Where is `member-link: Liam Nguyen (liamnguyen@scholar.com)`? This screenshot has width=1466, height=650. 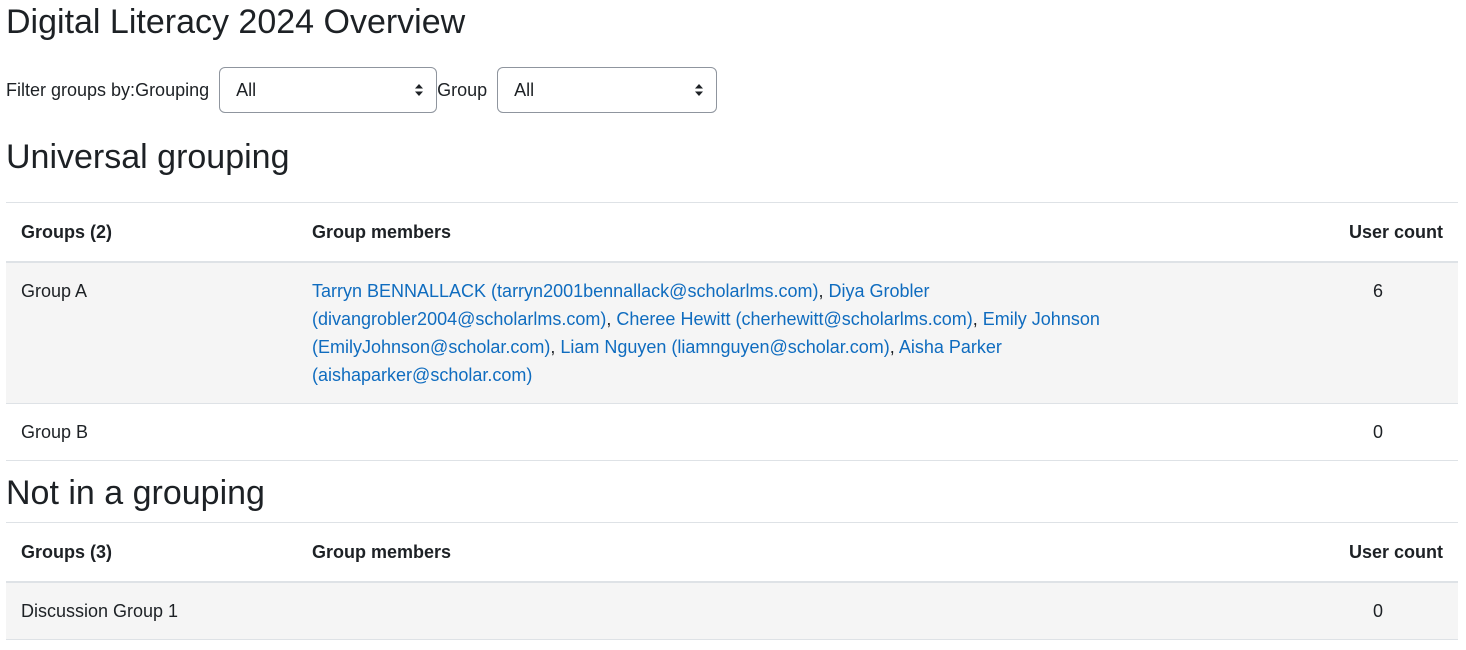
member-link: Liam Nguyen (liamnguyen@scholar.com) is located at coordinates (724, 347).